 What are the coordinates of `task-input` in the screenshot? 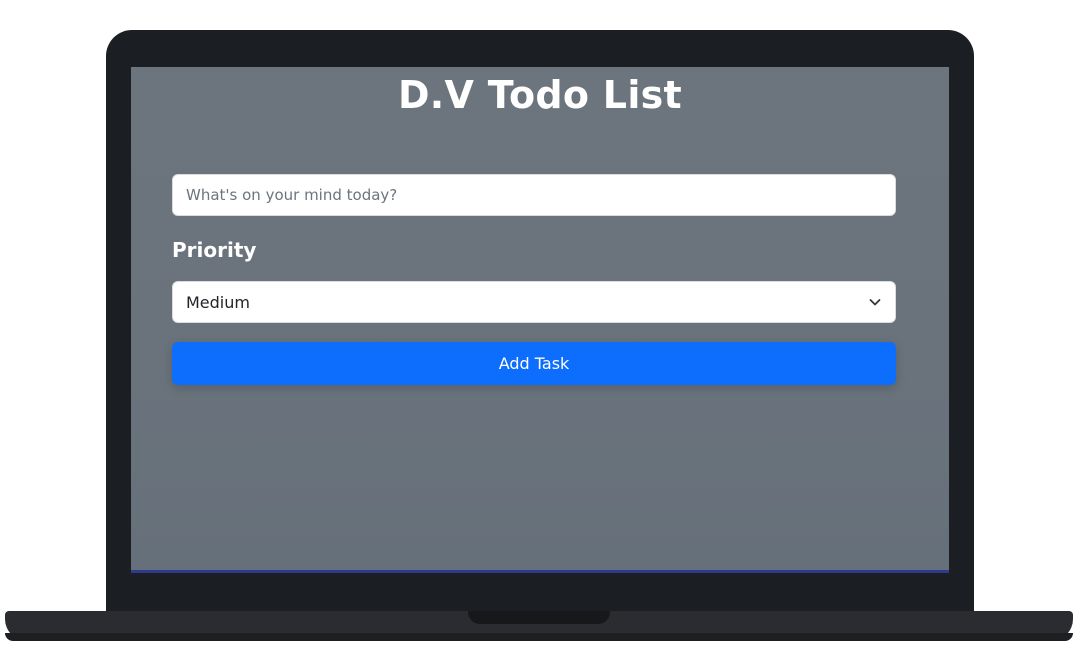 It's located at (534, 195).